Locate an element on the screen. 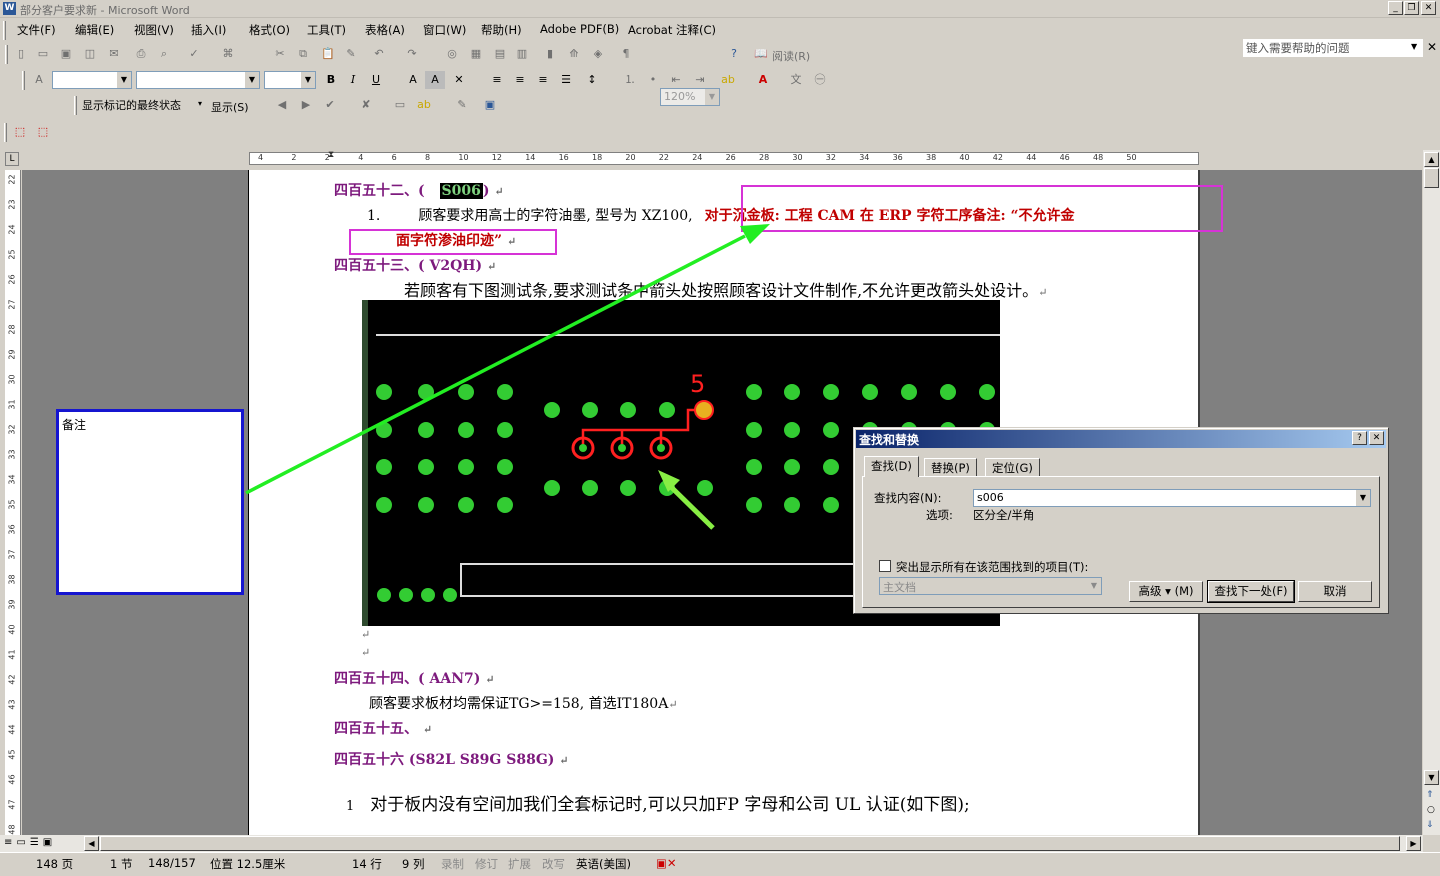 This screenshot has height=876, width=1440. format-painter-icon: ✎ is located at coordinates (351, 54).